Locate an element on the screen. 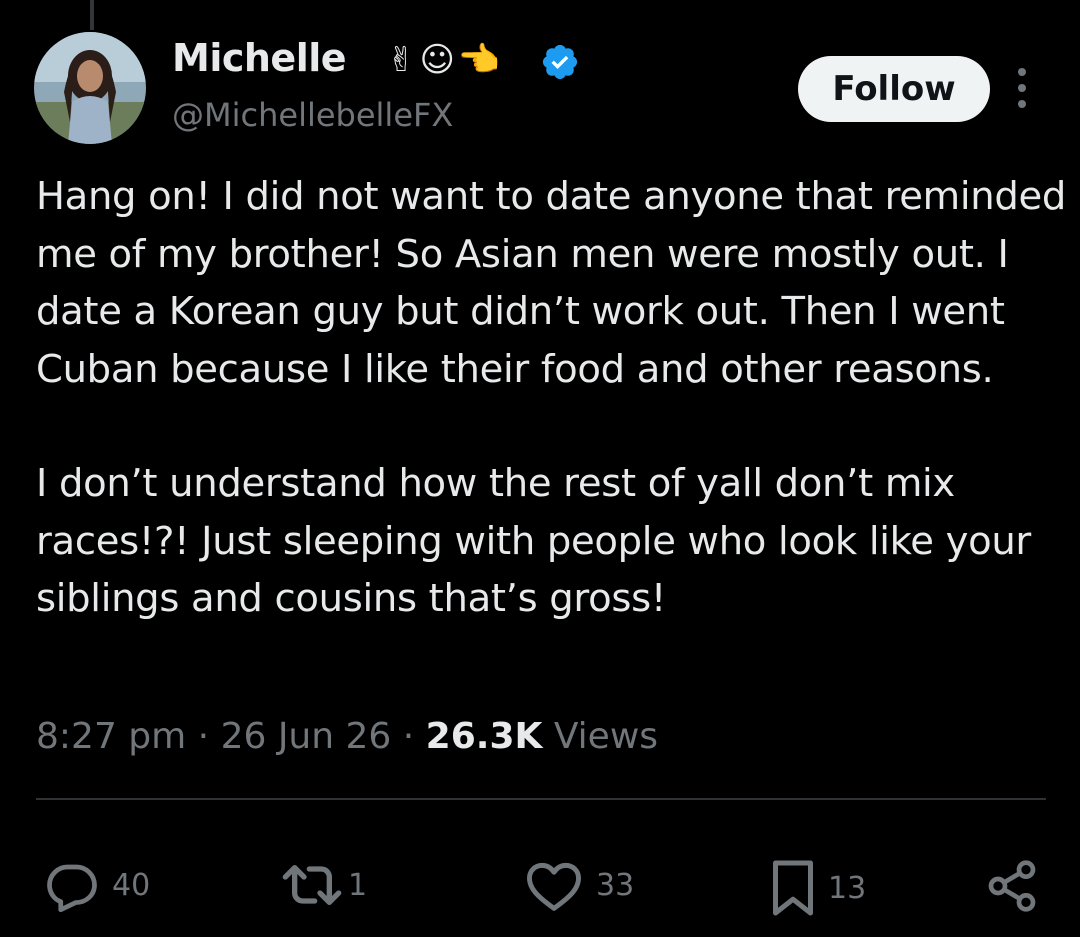 The image size is (1080, 937). thread-connector-line is located at coordinates (92, 15).